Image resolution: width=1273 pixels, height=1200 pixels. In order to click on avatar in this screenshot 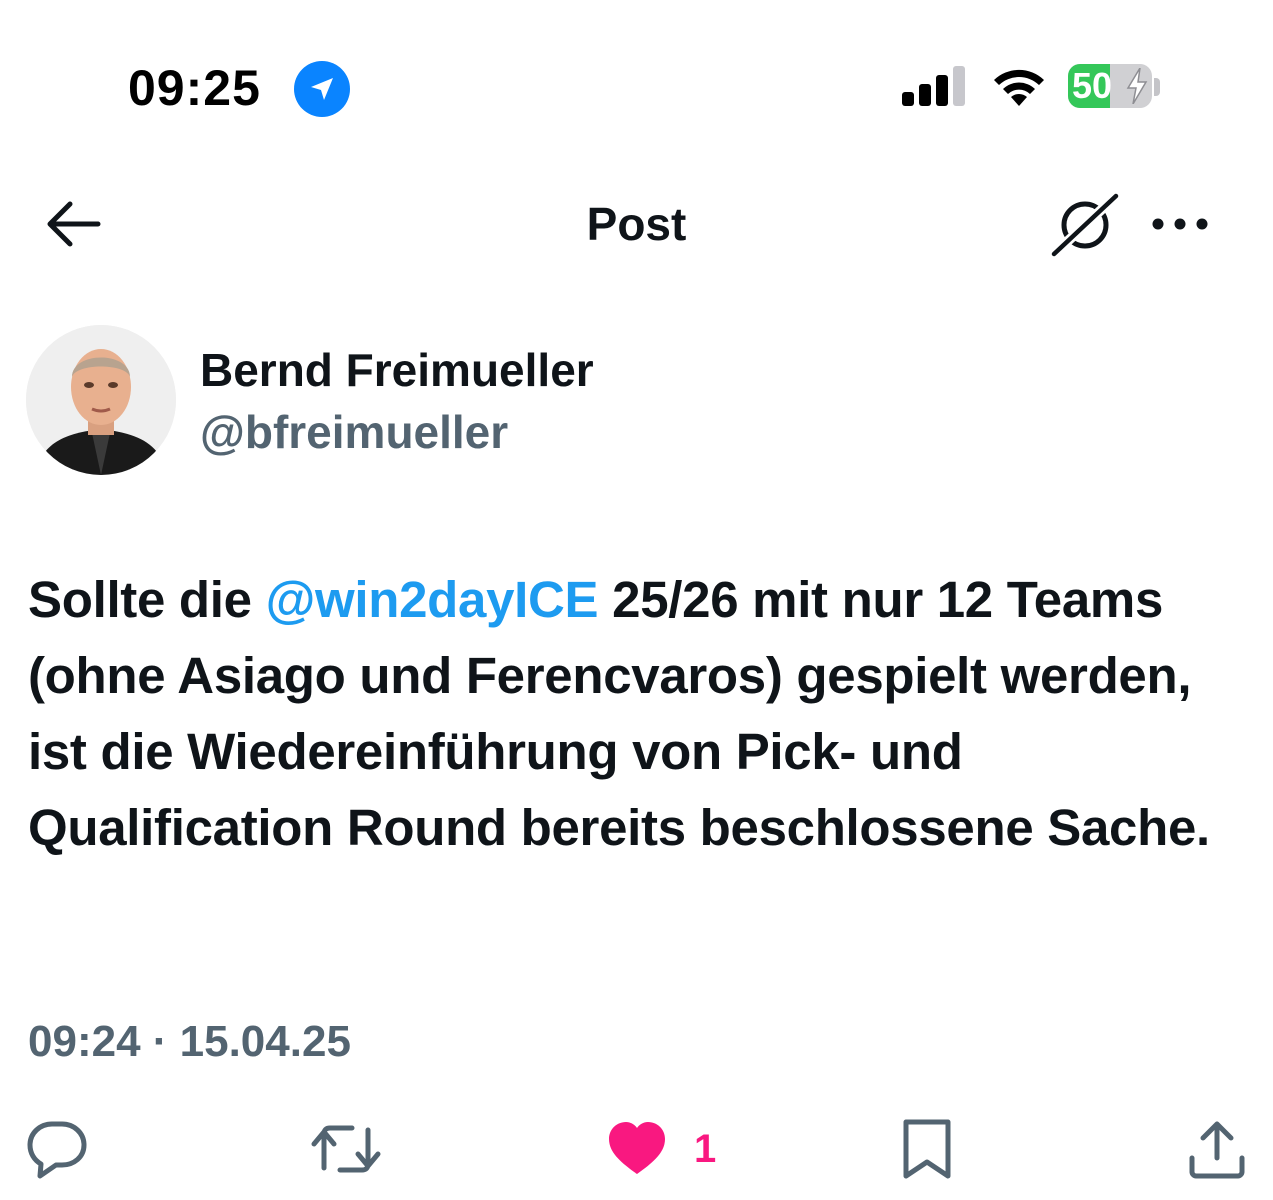, I will do `click(101, 400)`.